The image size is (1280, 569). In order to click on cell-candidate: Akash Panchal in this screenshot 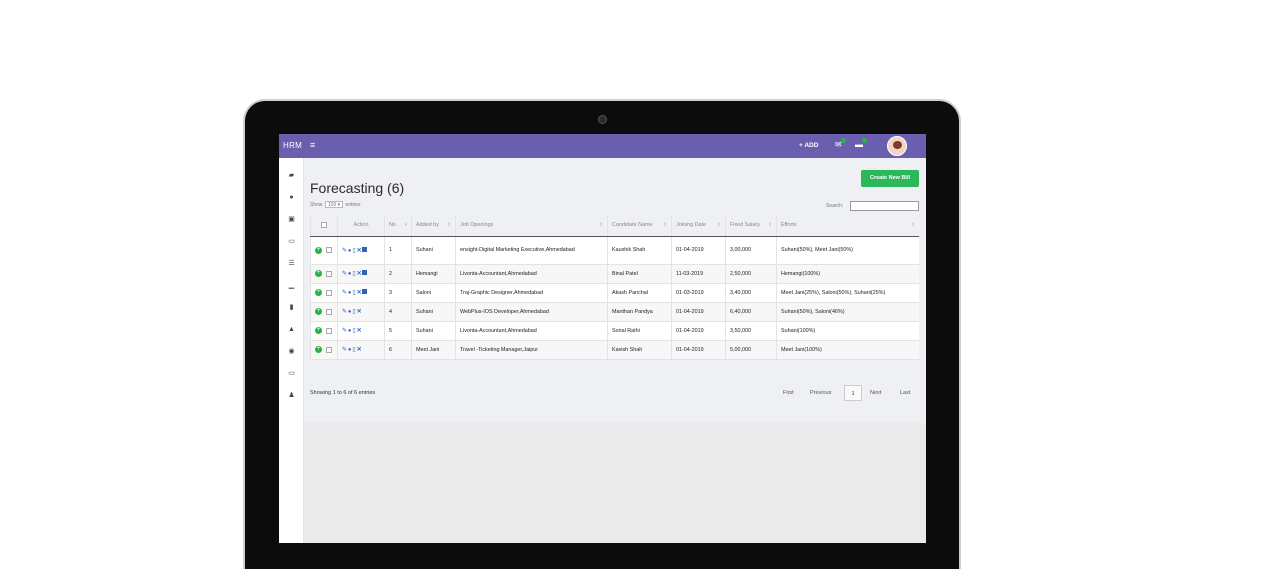, I will do `click(639, 293)`.